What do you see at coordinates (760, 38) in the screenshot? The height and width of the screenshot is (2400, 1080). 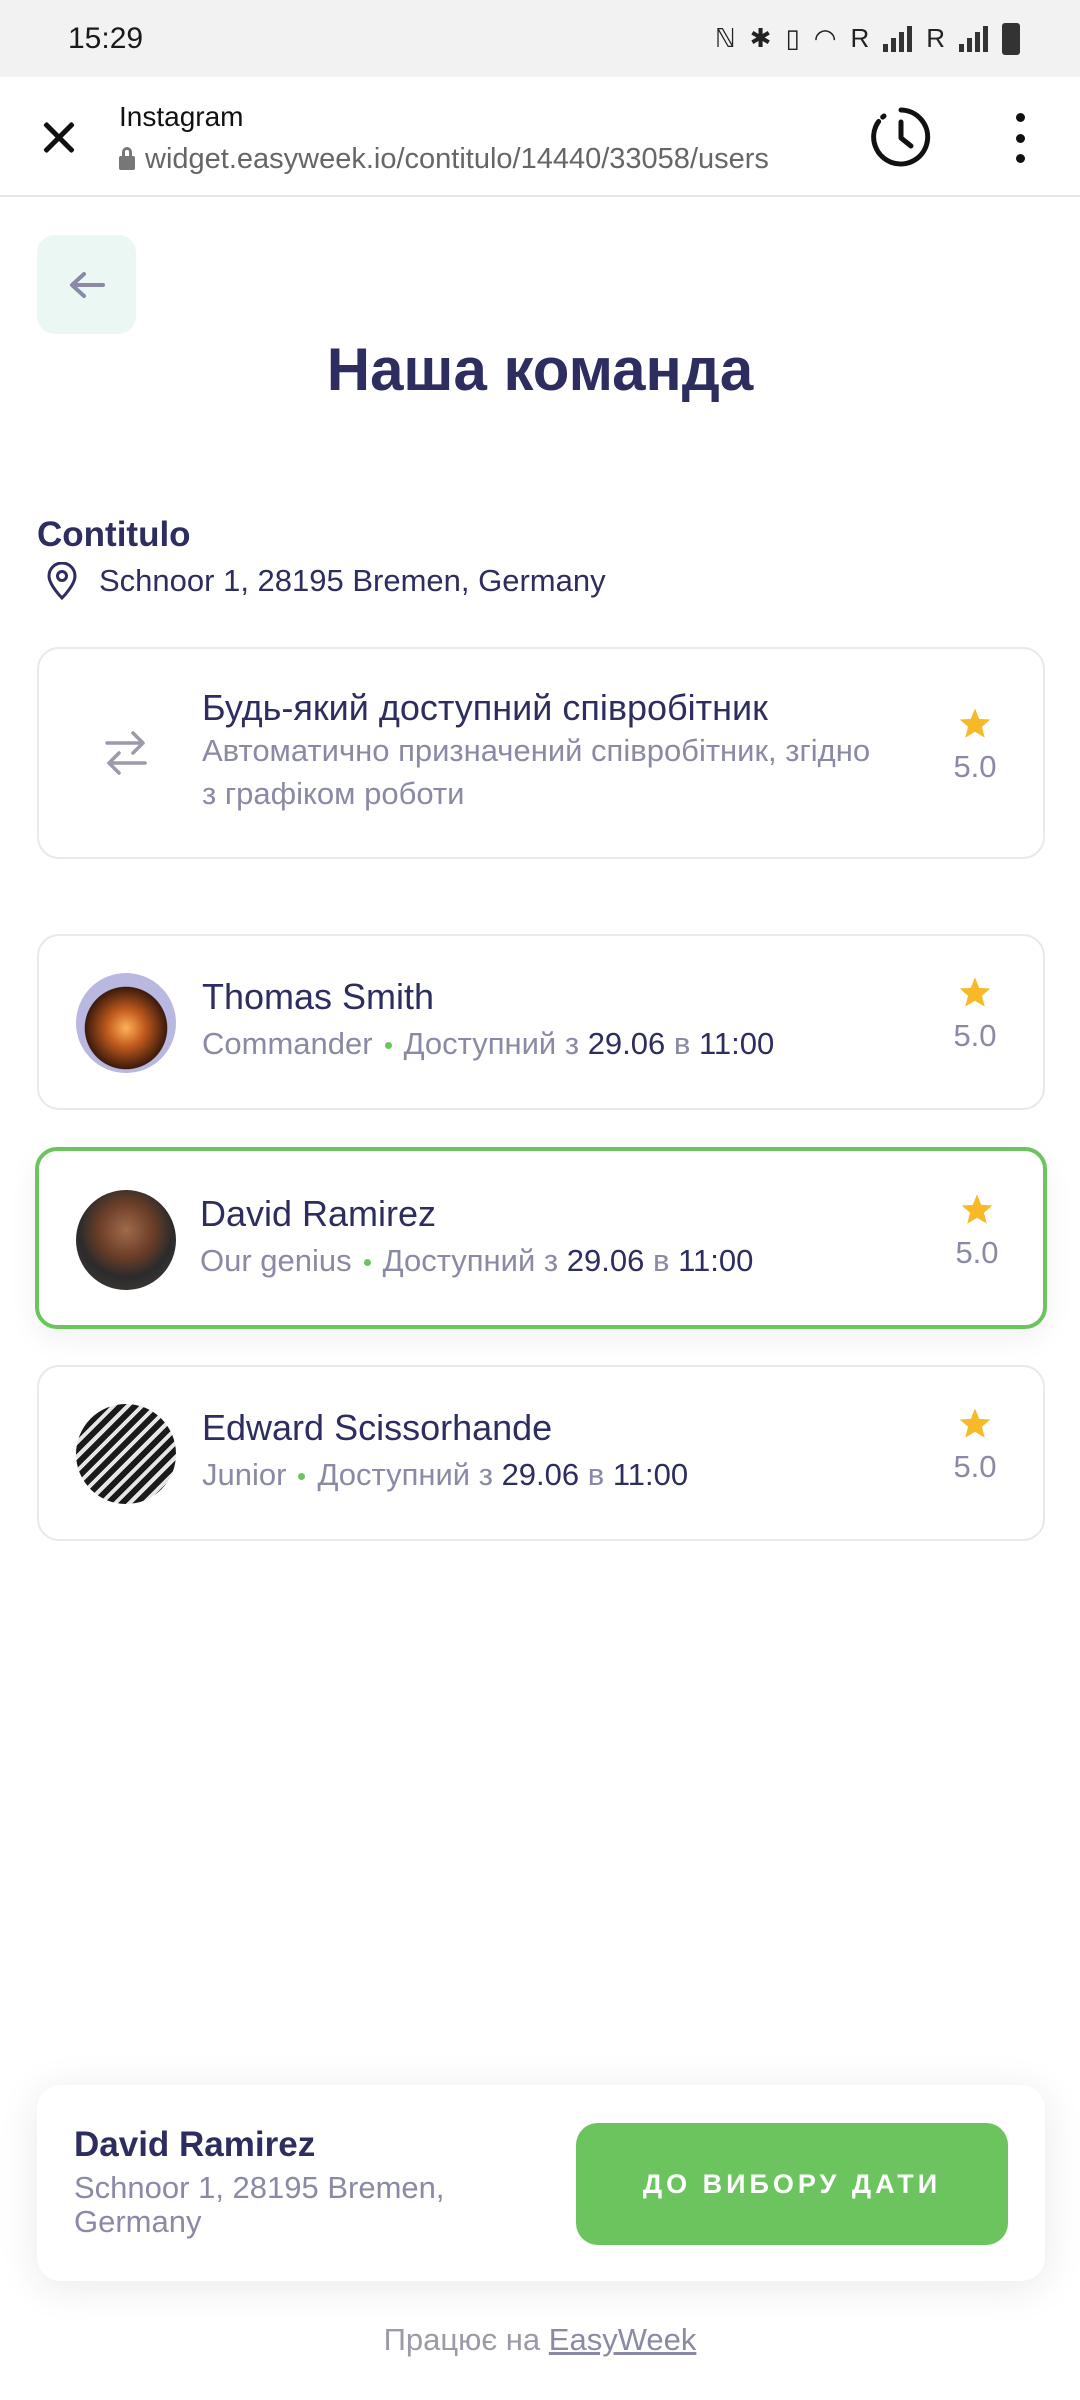 I see `bluetooth-icon: ✱` at bounding box center [760, 38].